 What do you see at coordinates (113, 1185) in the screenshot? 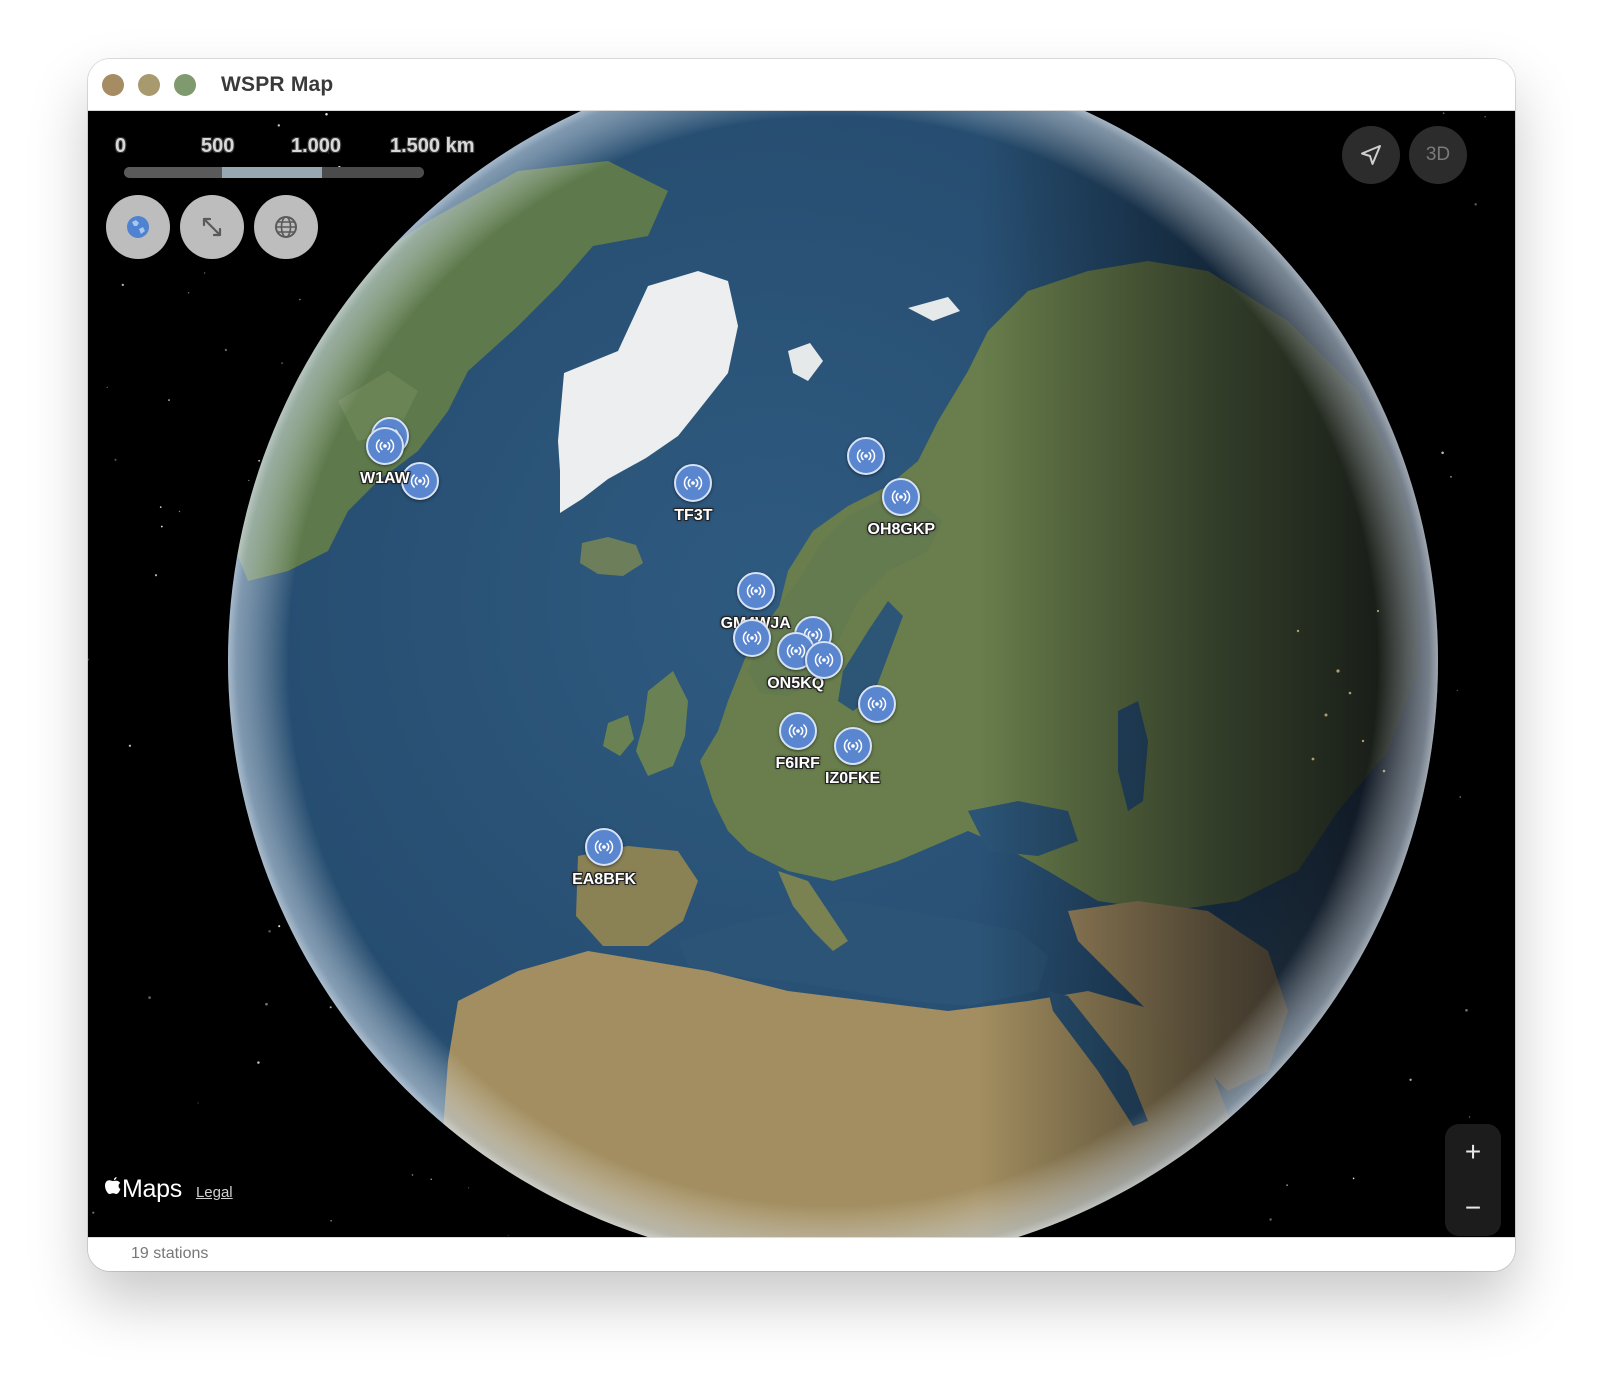
I see `apple-logo-icon` at bounding box center [113, 1185].